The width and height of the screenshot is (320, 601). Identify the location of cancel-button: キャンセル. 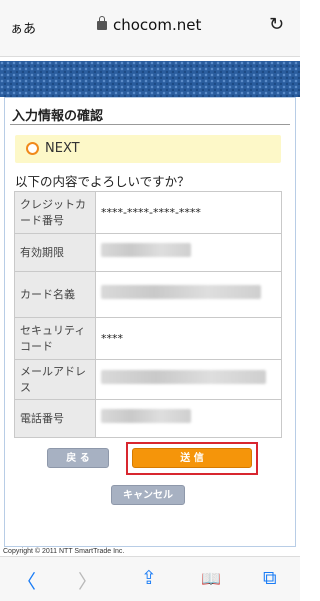
(148, 495).